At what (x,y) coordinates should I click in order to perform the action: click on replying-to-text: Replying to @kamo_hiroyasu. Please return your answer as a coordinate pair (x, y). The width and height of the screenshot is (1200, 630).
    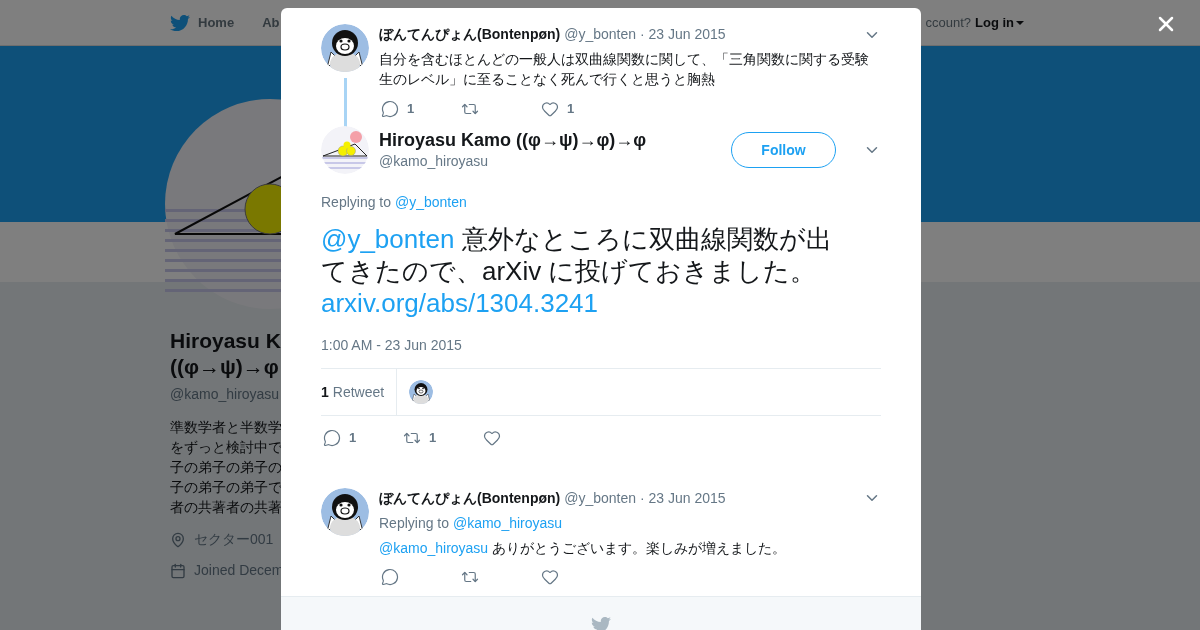
    Looking at the image, I should click on (471, 523).